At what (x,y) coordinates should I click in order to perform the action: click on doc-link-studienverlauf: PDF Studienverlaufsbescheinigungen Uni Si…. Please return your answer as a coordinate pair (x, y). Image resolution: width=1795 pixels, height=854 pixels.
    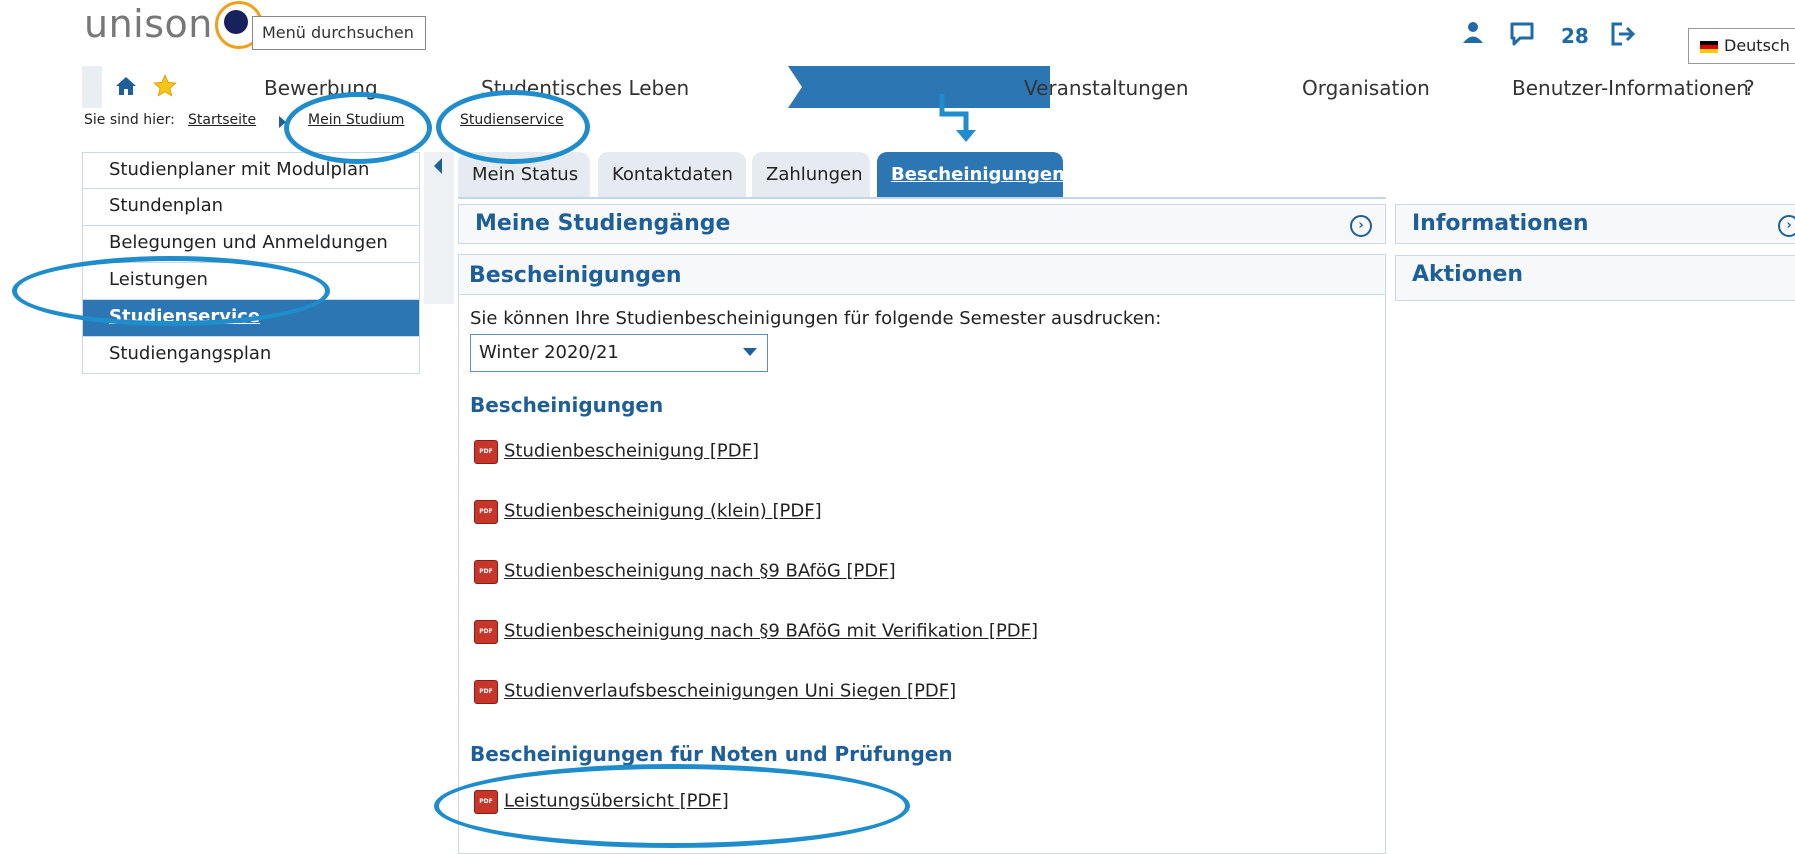
    Looking at the image, I should click on (715, 692).